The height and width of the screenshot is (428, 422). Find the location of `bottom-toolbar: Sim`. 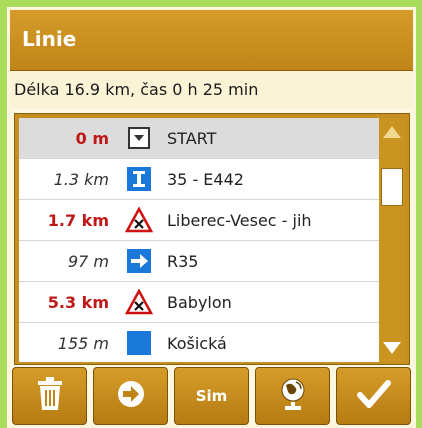

bottom-toolbar: Sim is located at coordinates (211, 396).